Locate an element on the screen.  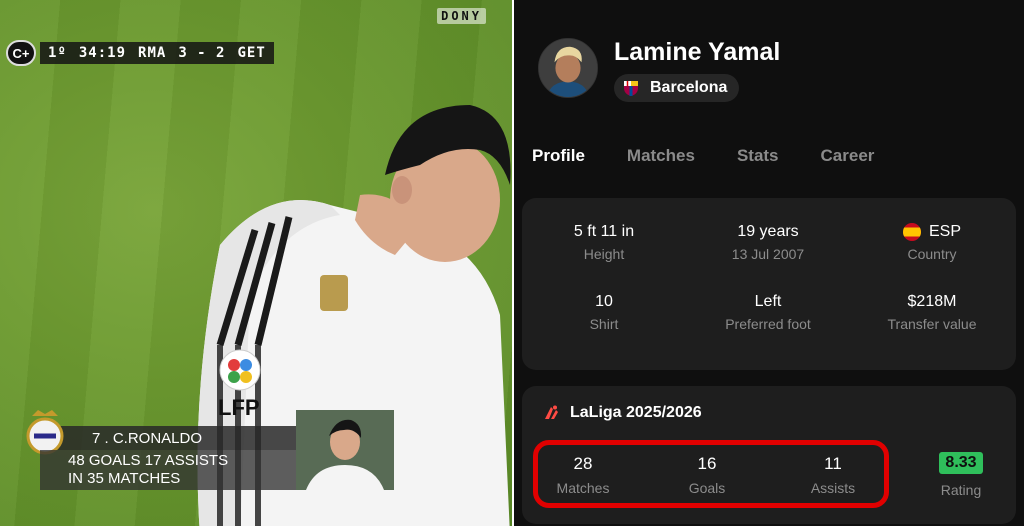
match-period: 1º is located at coordinates (57, 53).